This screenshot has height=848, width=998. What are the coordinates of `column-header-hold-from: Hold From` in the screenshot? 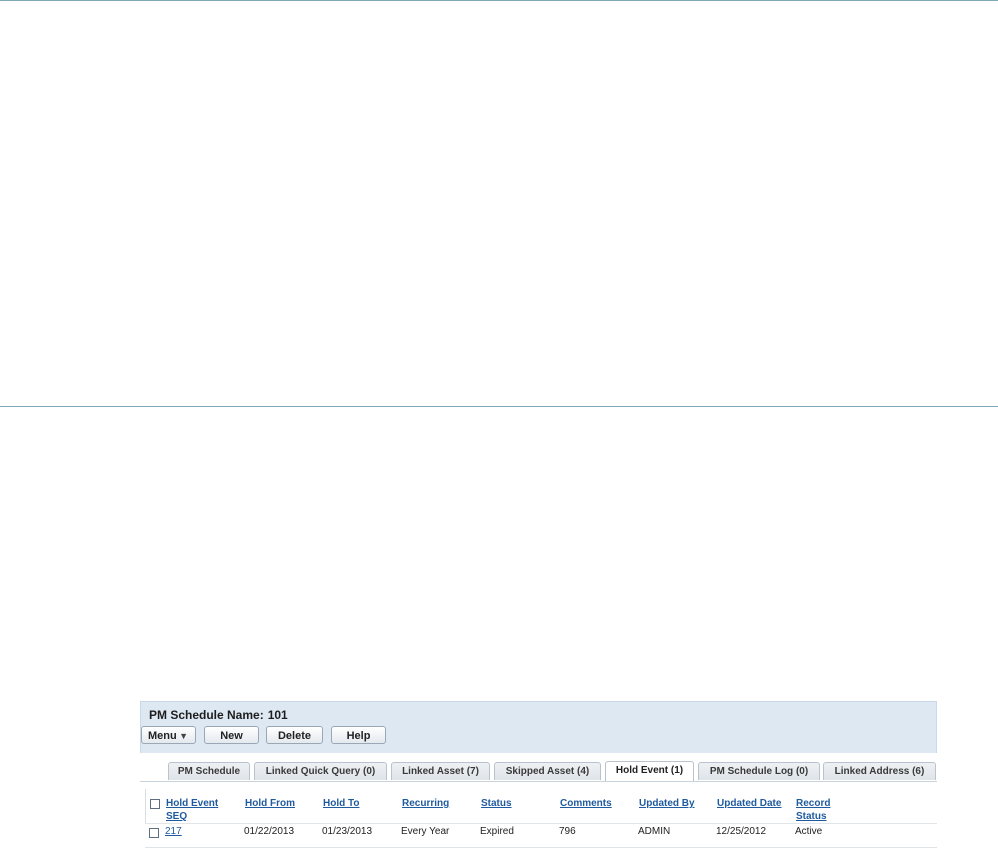 It's located at (270, 803).